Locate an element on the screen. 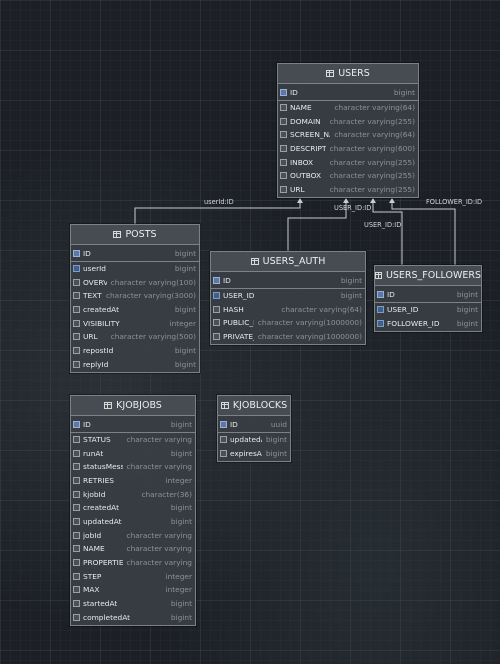  column-row: MAX integer is located at coordinates (133, 590).